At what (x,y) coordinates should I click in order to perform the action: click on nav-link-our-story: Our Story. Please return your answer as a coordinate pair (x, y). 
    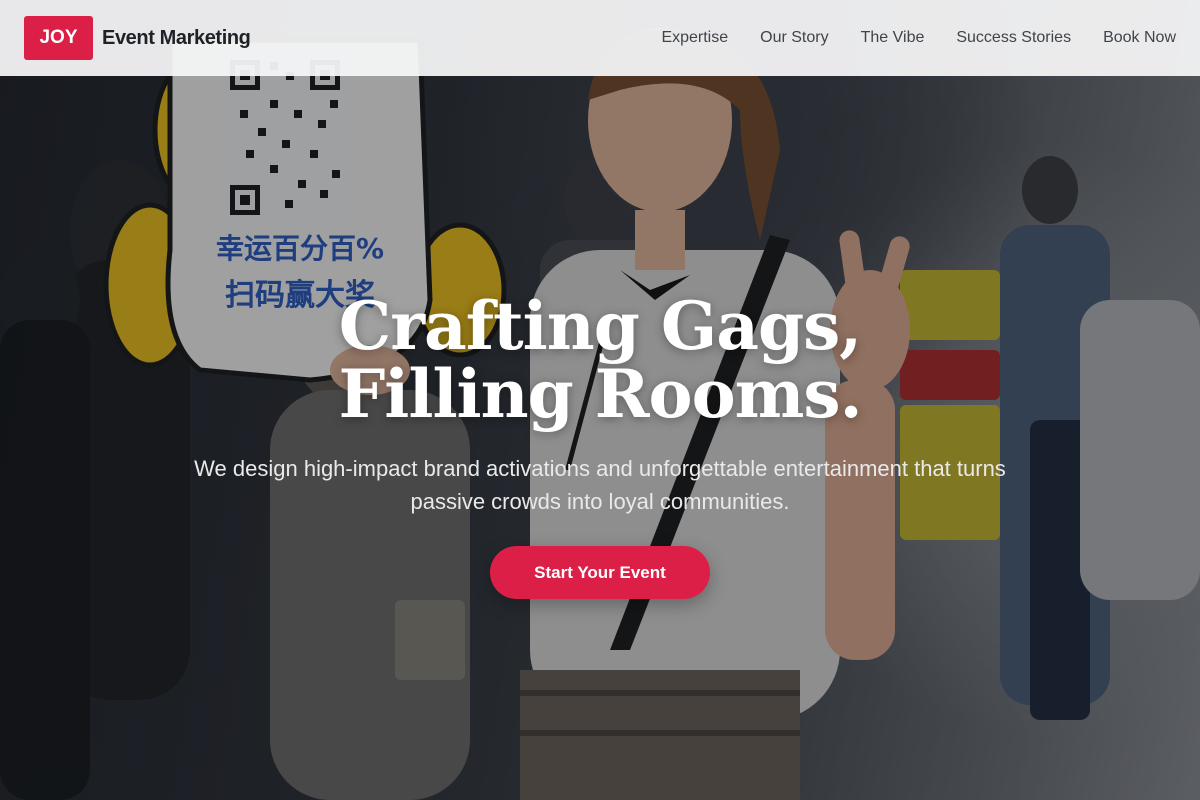
    Looking at the image, I should click on (794, 38).